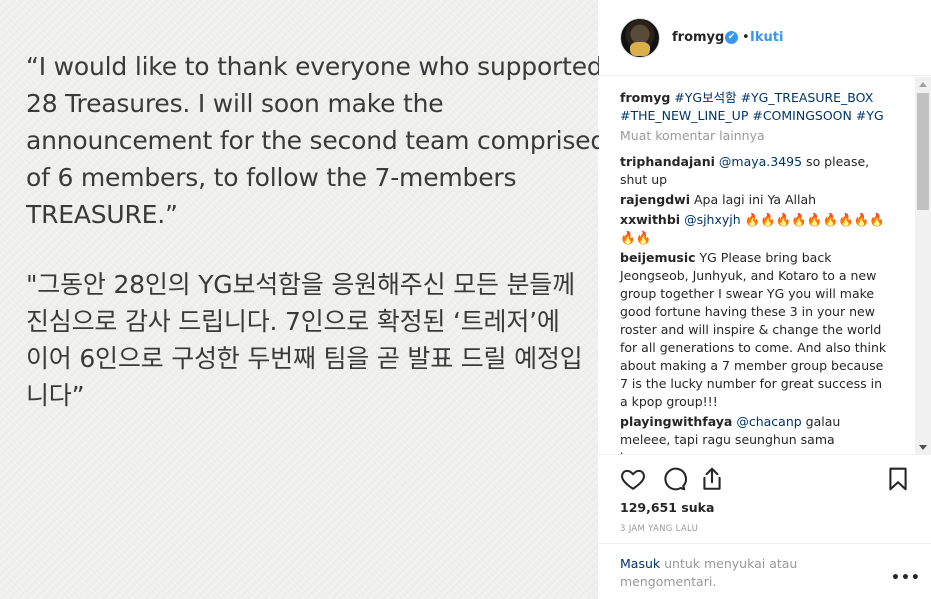 This screenshot has width=931, height=599. Describe the element at coordinates (667, 507) in the screenshot. I see `likes-count: 129,651 suka` at that location.